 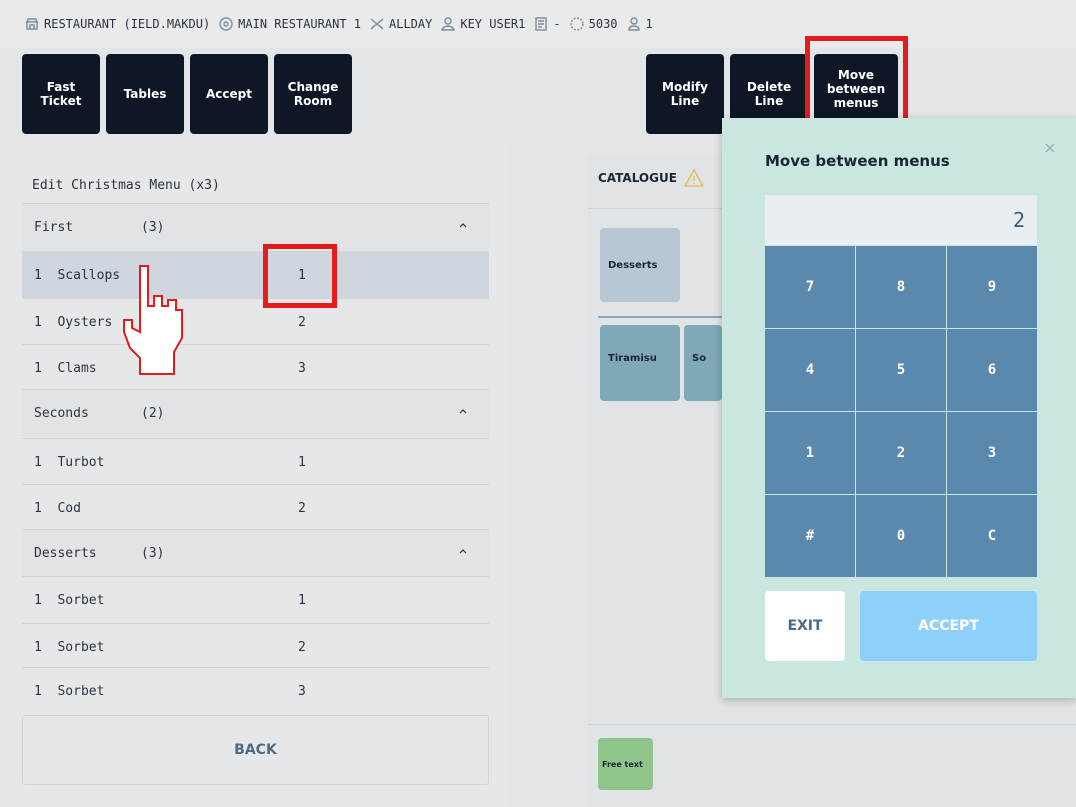 I want to click on list-item: 1 Scallops 1, so click(x=255, y=274).